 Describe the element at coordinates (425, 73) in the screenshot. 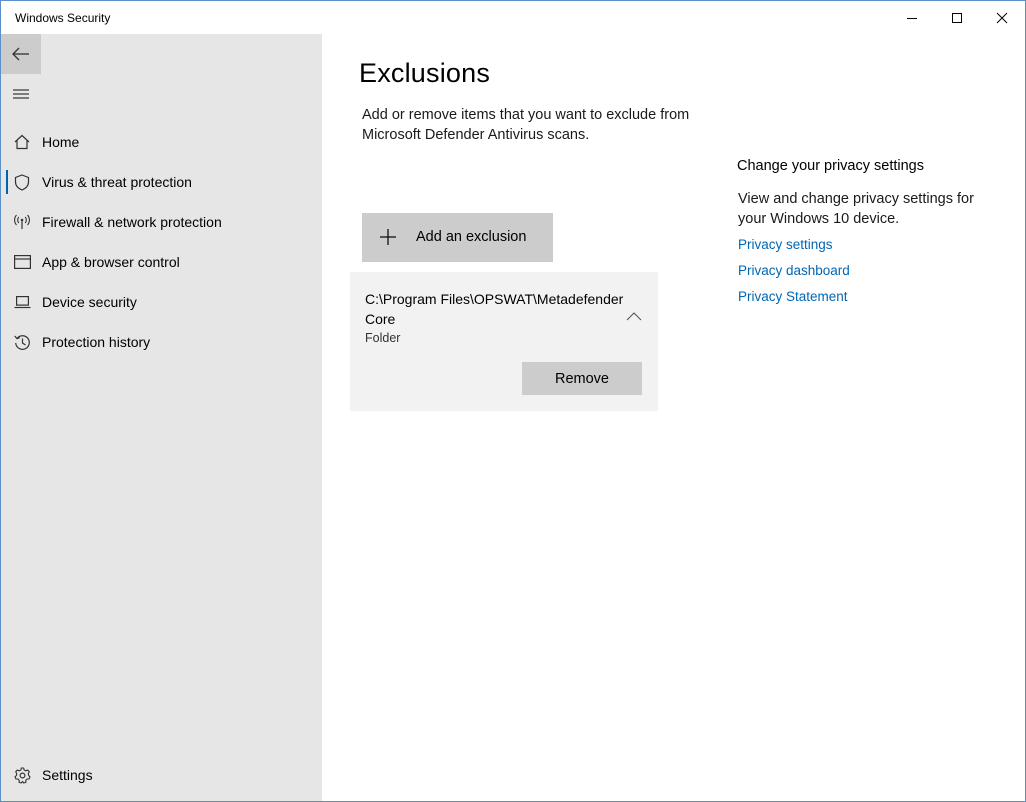

I see `page-title: Exclusions` at that location.